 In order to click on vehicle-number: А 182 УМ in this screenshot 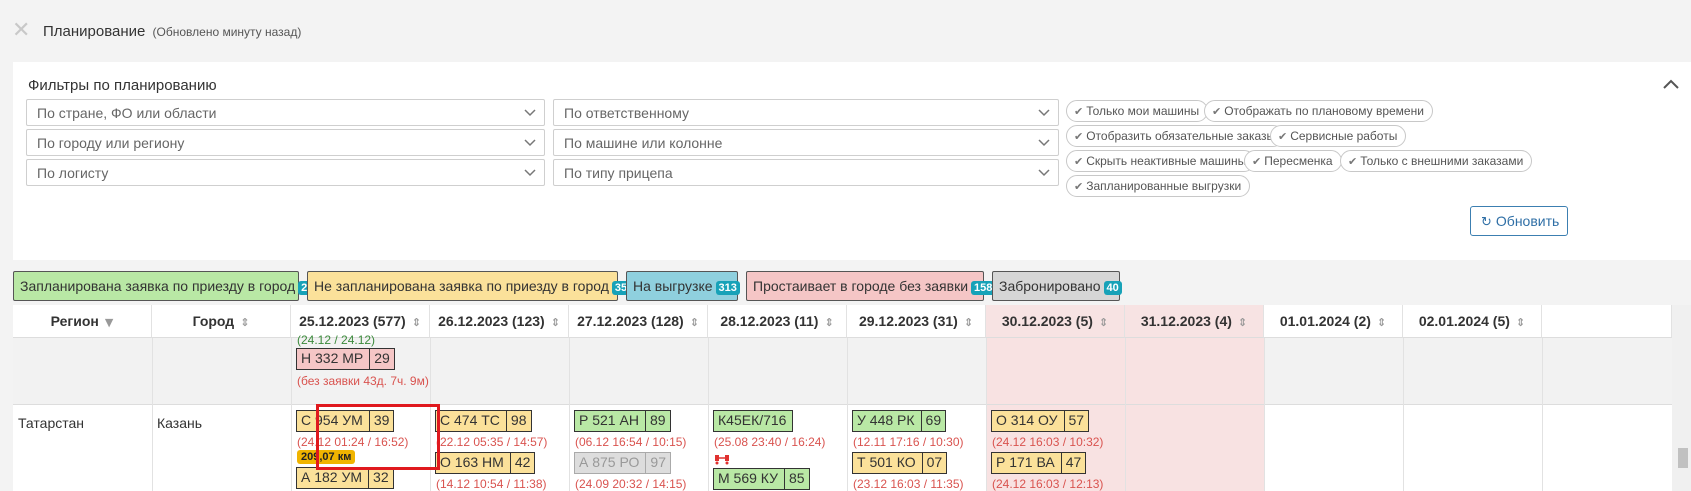, I will do `click(333, 478)`.